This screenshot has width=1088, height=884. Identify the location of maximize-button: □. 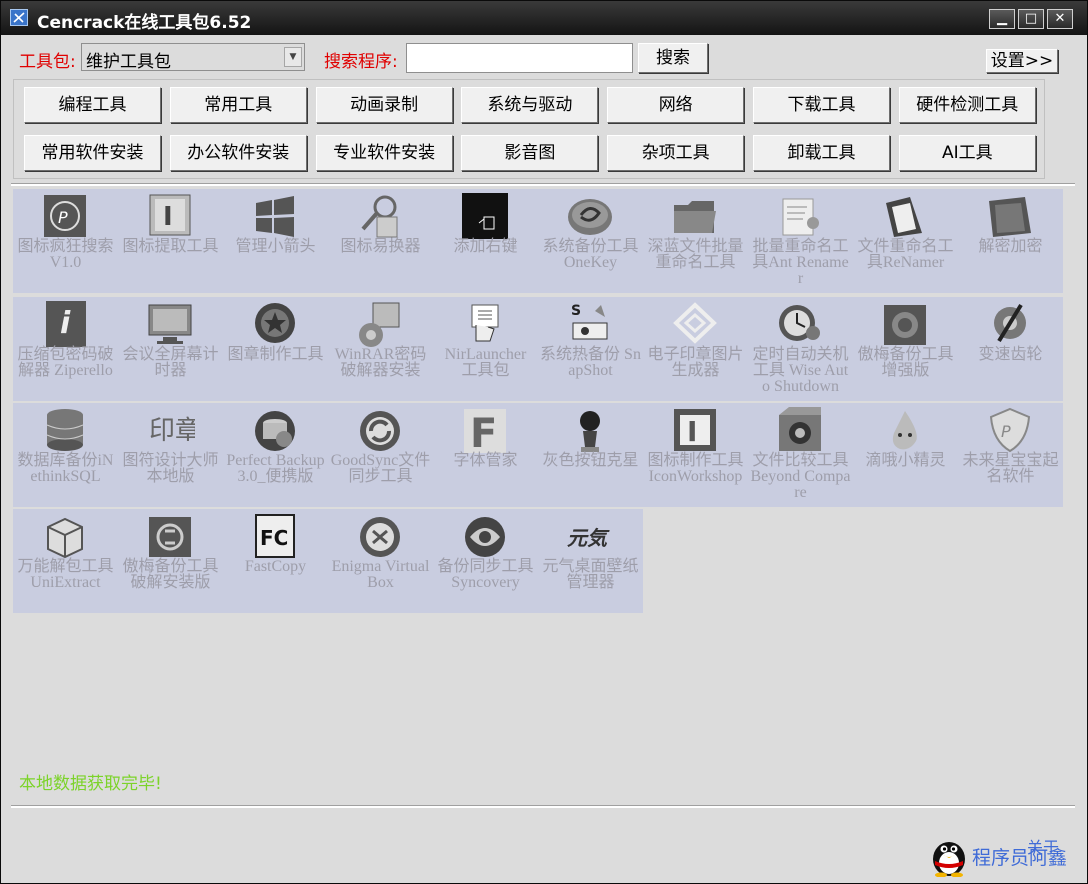
(1031, 19).